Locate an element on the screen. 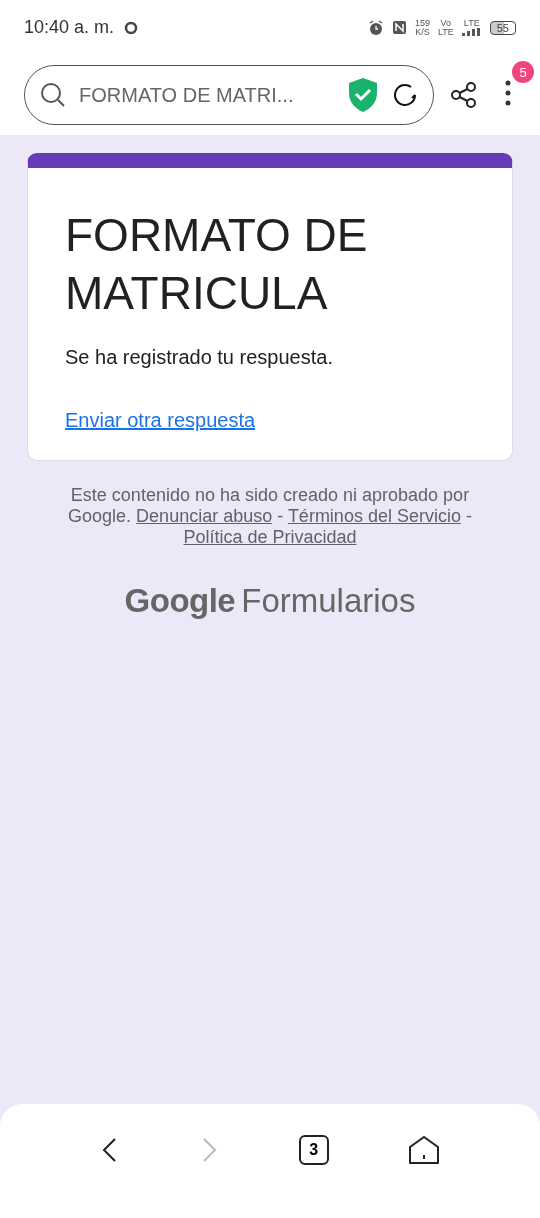 This screenshot has height=1218, width=540. product-name: Formularios is located at coordinates (328, 601).